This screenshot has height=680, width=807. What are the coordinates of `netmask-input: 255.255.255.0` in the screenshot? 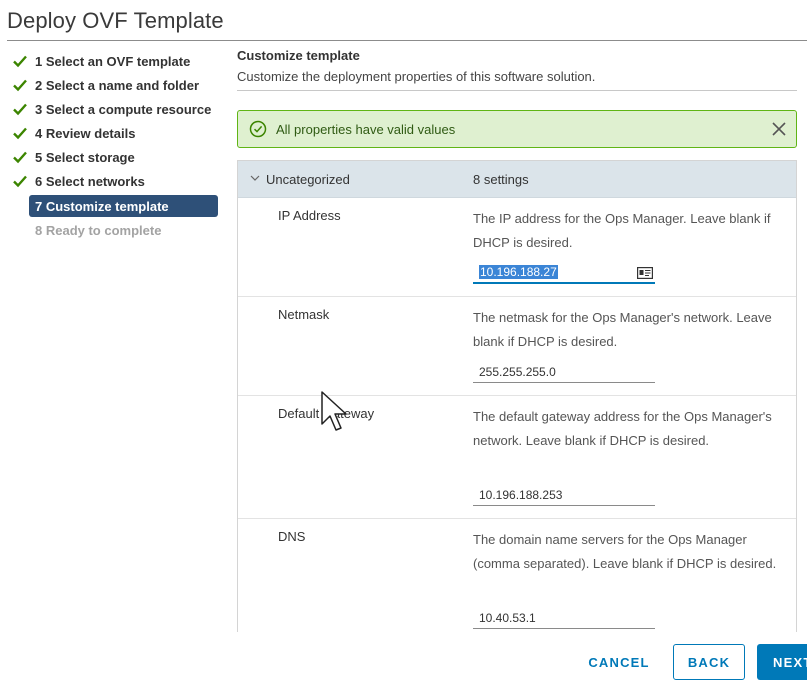 It's located at (564, 372).